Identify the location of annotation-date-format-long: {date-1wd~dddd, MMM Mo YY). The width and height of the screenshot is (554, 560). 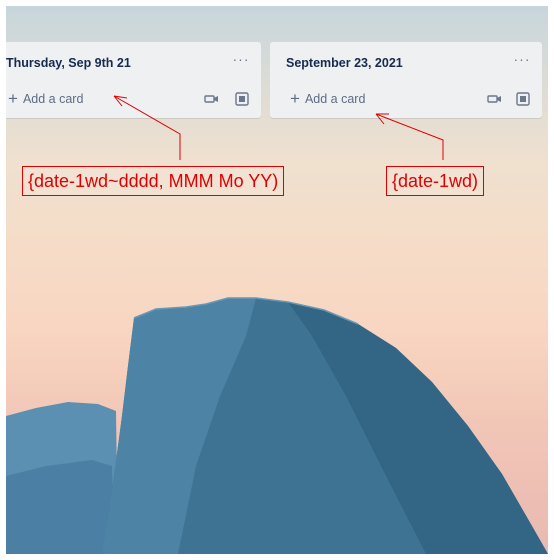
(153, 181).